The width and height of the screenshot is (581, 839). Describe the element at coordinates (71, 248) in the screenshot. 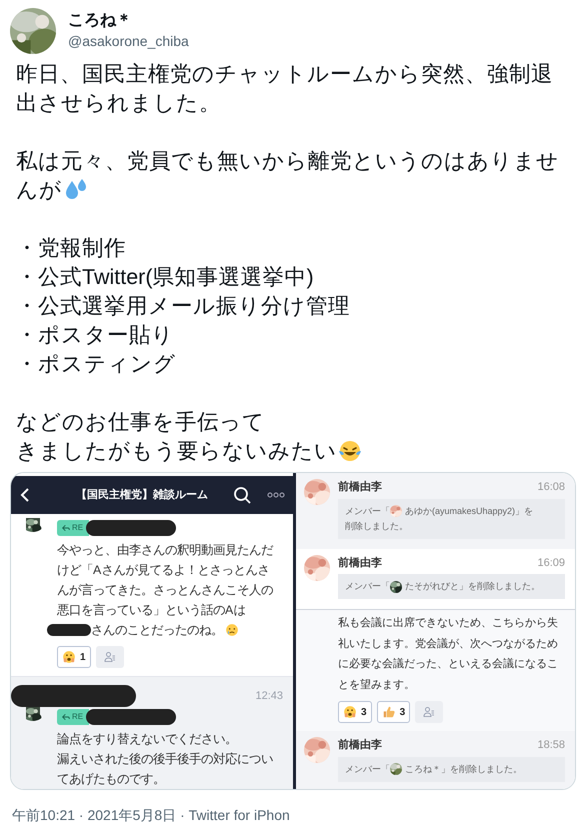

I see `list-item: ・党報制作` at that location.